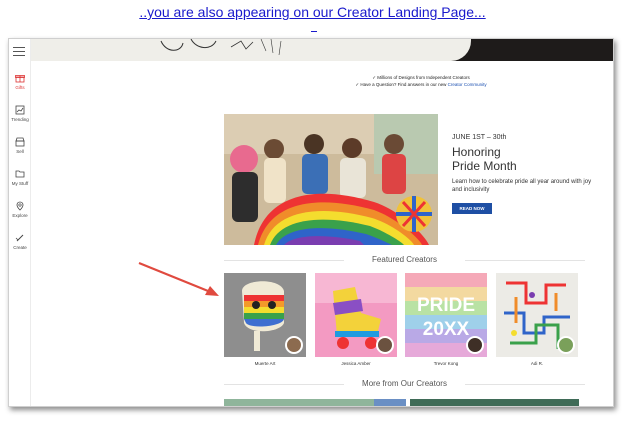 The width and height of the screenshot is (625, 422). I want to click on tiny-underline, so click(314, 31).